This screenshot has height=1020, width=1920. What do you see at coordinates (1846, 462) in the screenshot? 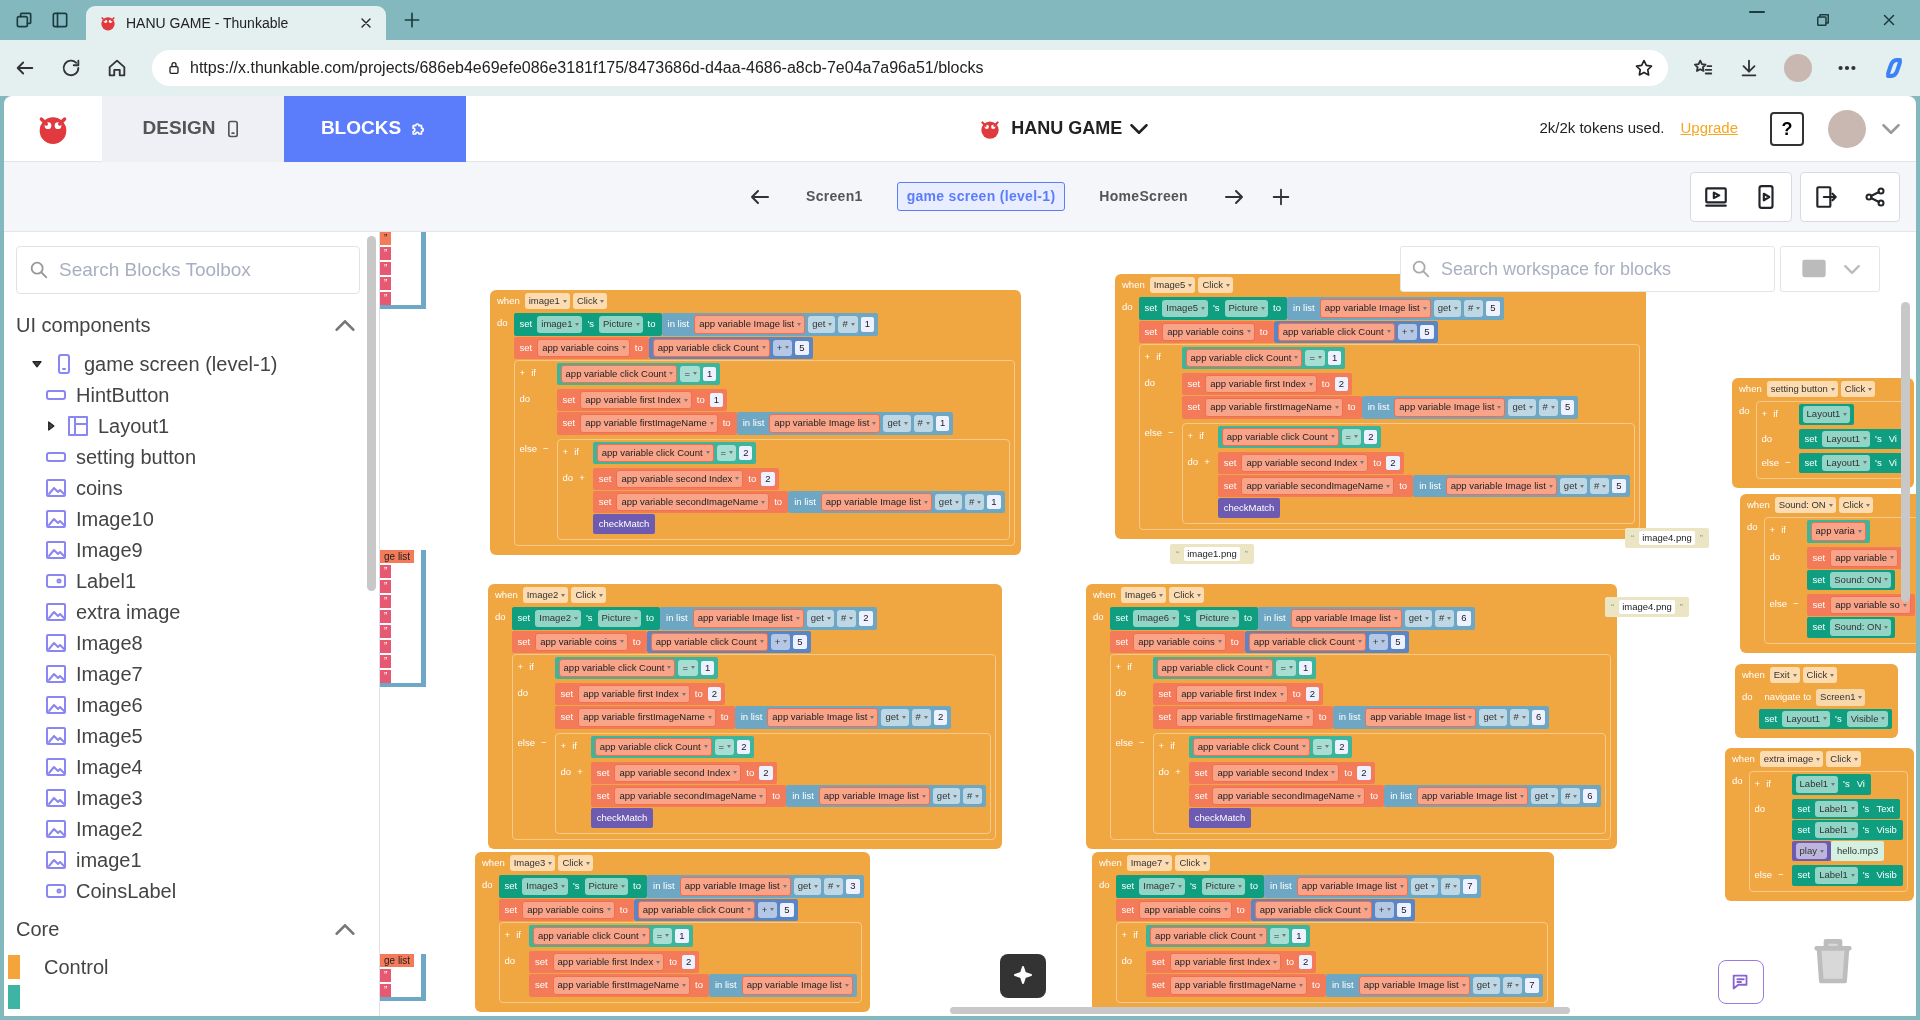
I see `dropdown-field: Layout1` at bounding box center [1846, 462].